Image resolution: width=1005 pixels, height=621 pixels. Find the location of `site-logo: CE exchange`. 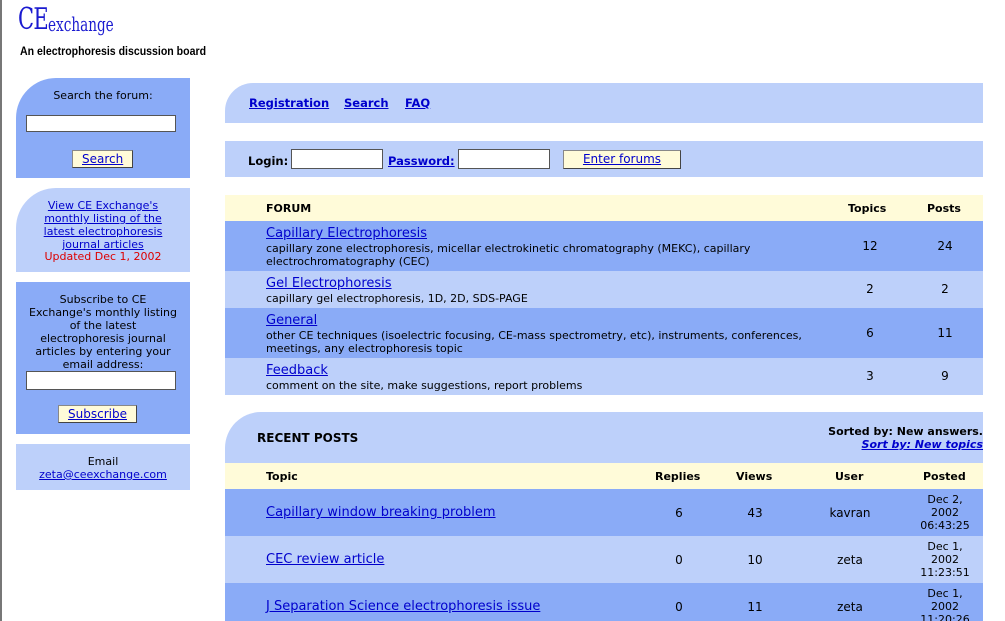

site-logo: CE exchange is located at coordinates (66, 19).